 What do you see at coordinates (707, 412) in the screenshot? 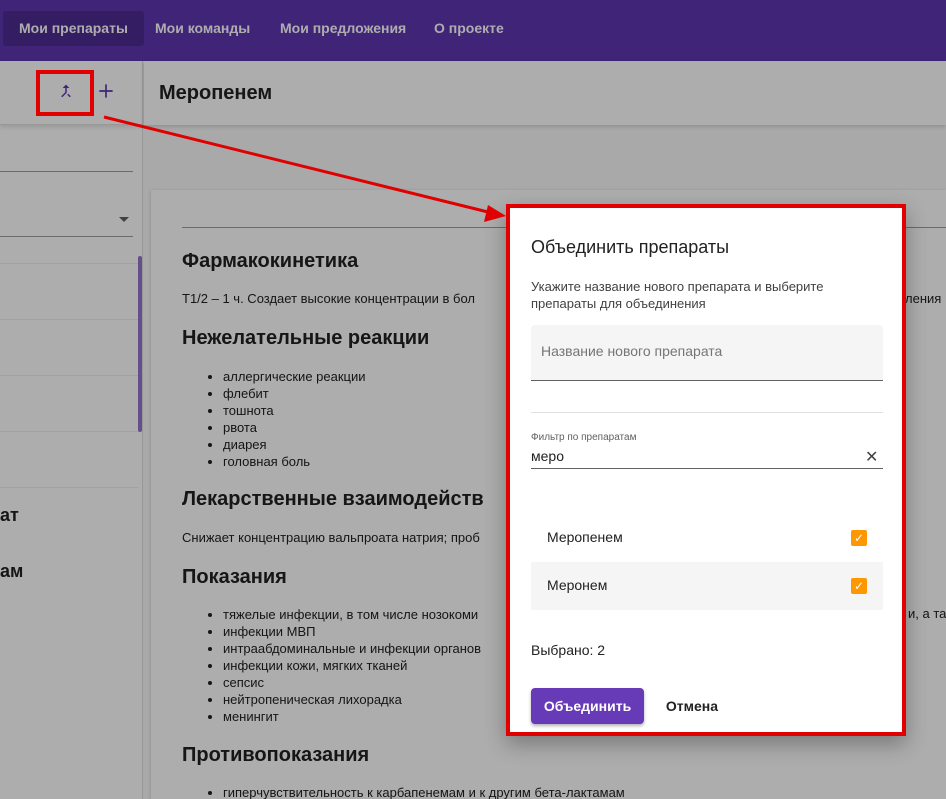
I see `divider` at bounding box center [707, 412].